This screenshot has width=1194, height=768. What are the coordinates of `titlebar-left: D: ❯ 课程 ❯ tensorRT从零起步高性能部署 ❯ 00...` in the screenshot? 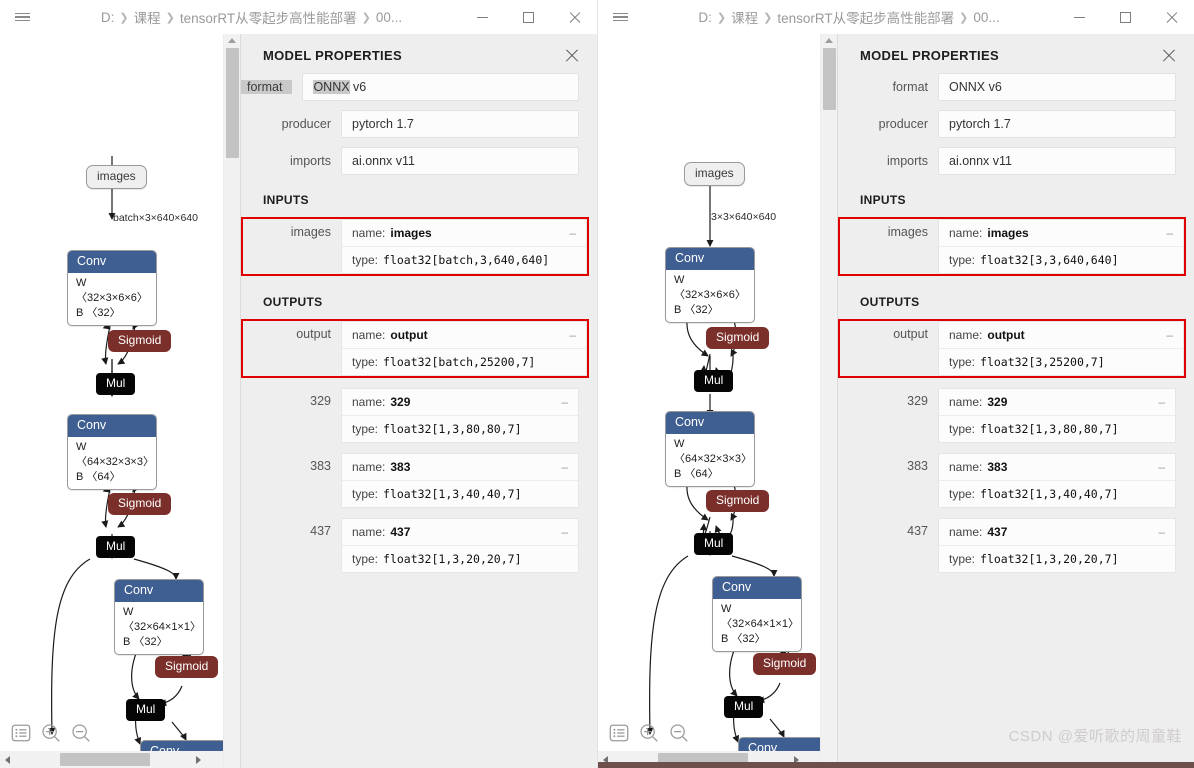 It's located at (298, 17).